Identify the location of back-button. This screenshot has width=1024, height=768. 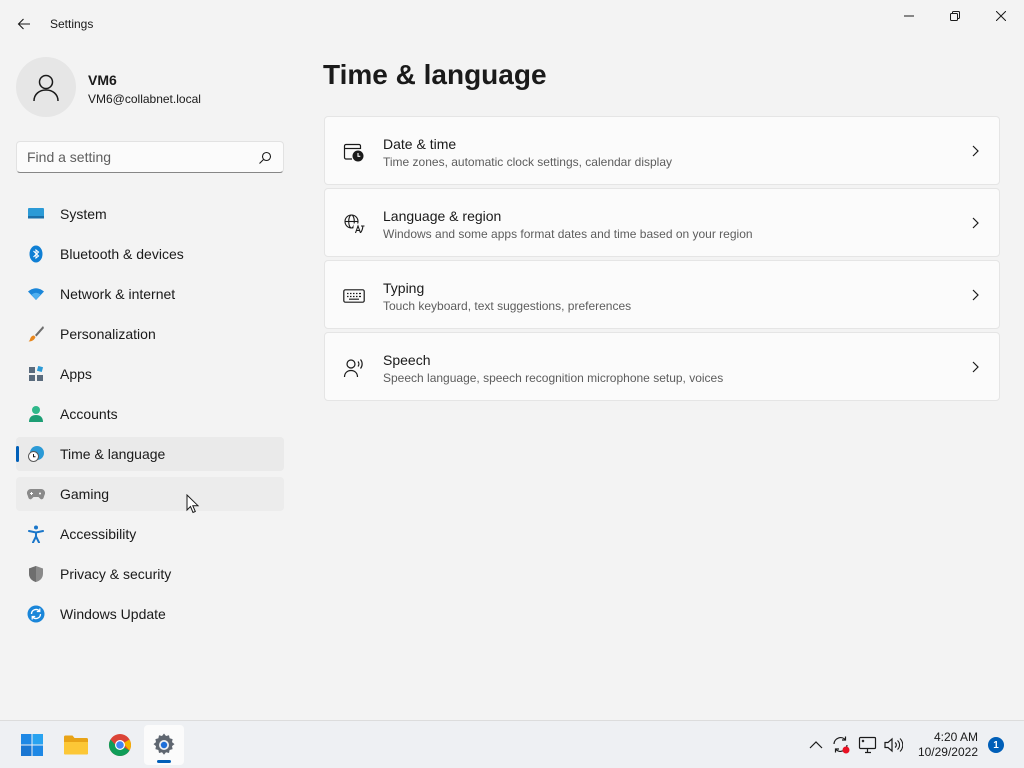
(24, 24).